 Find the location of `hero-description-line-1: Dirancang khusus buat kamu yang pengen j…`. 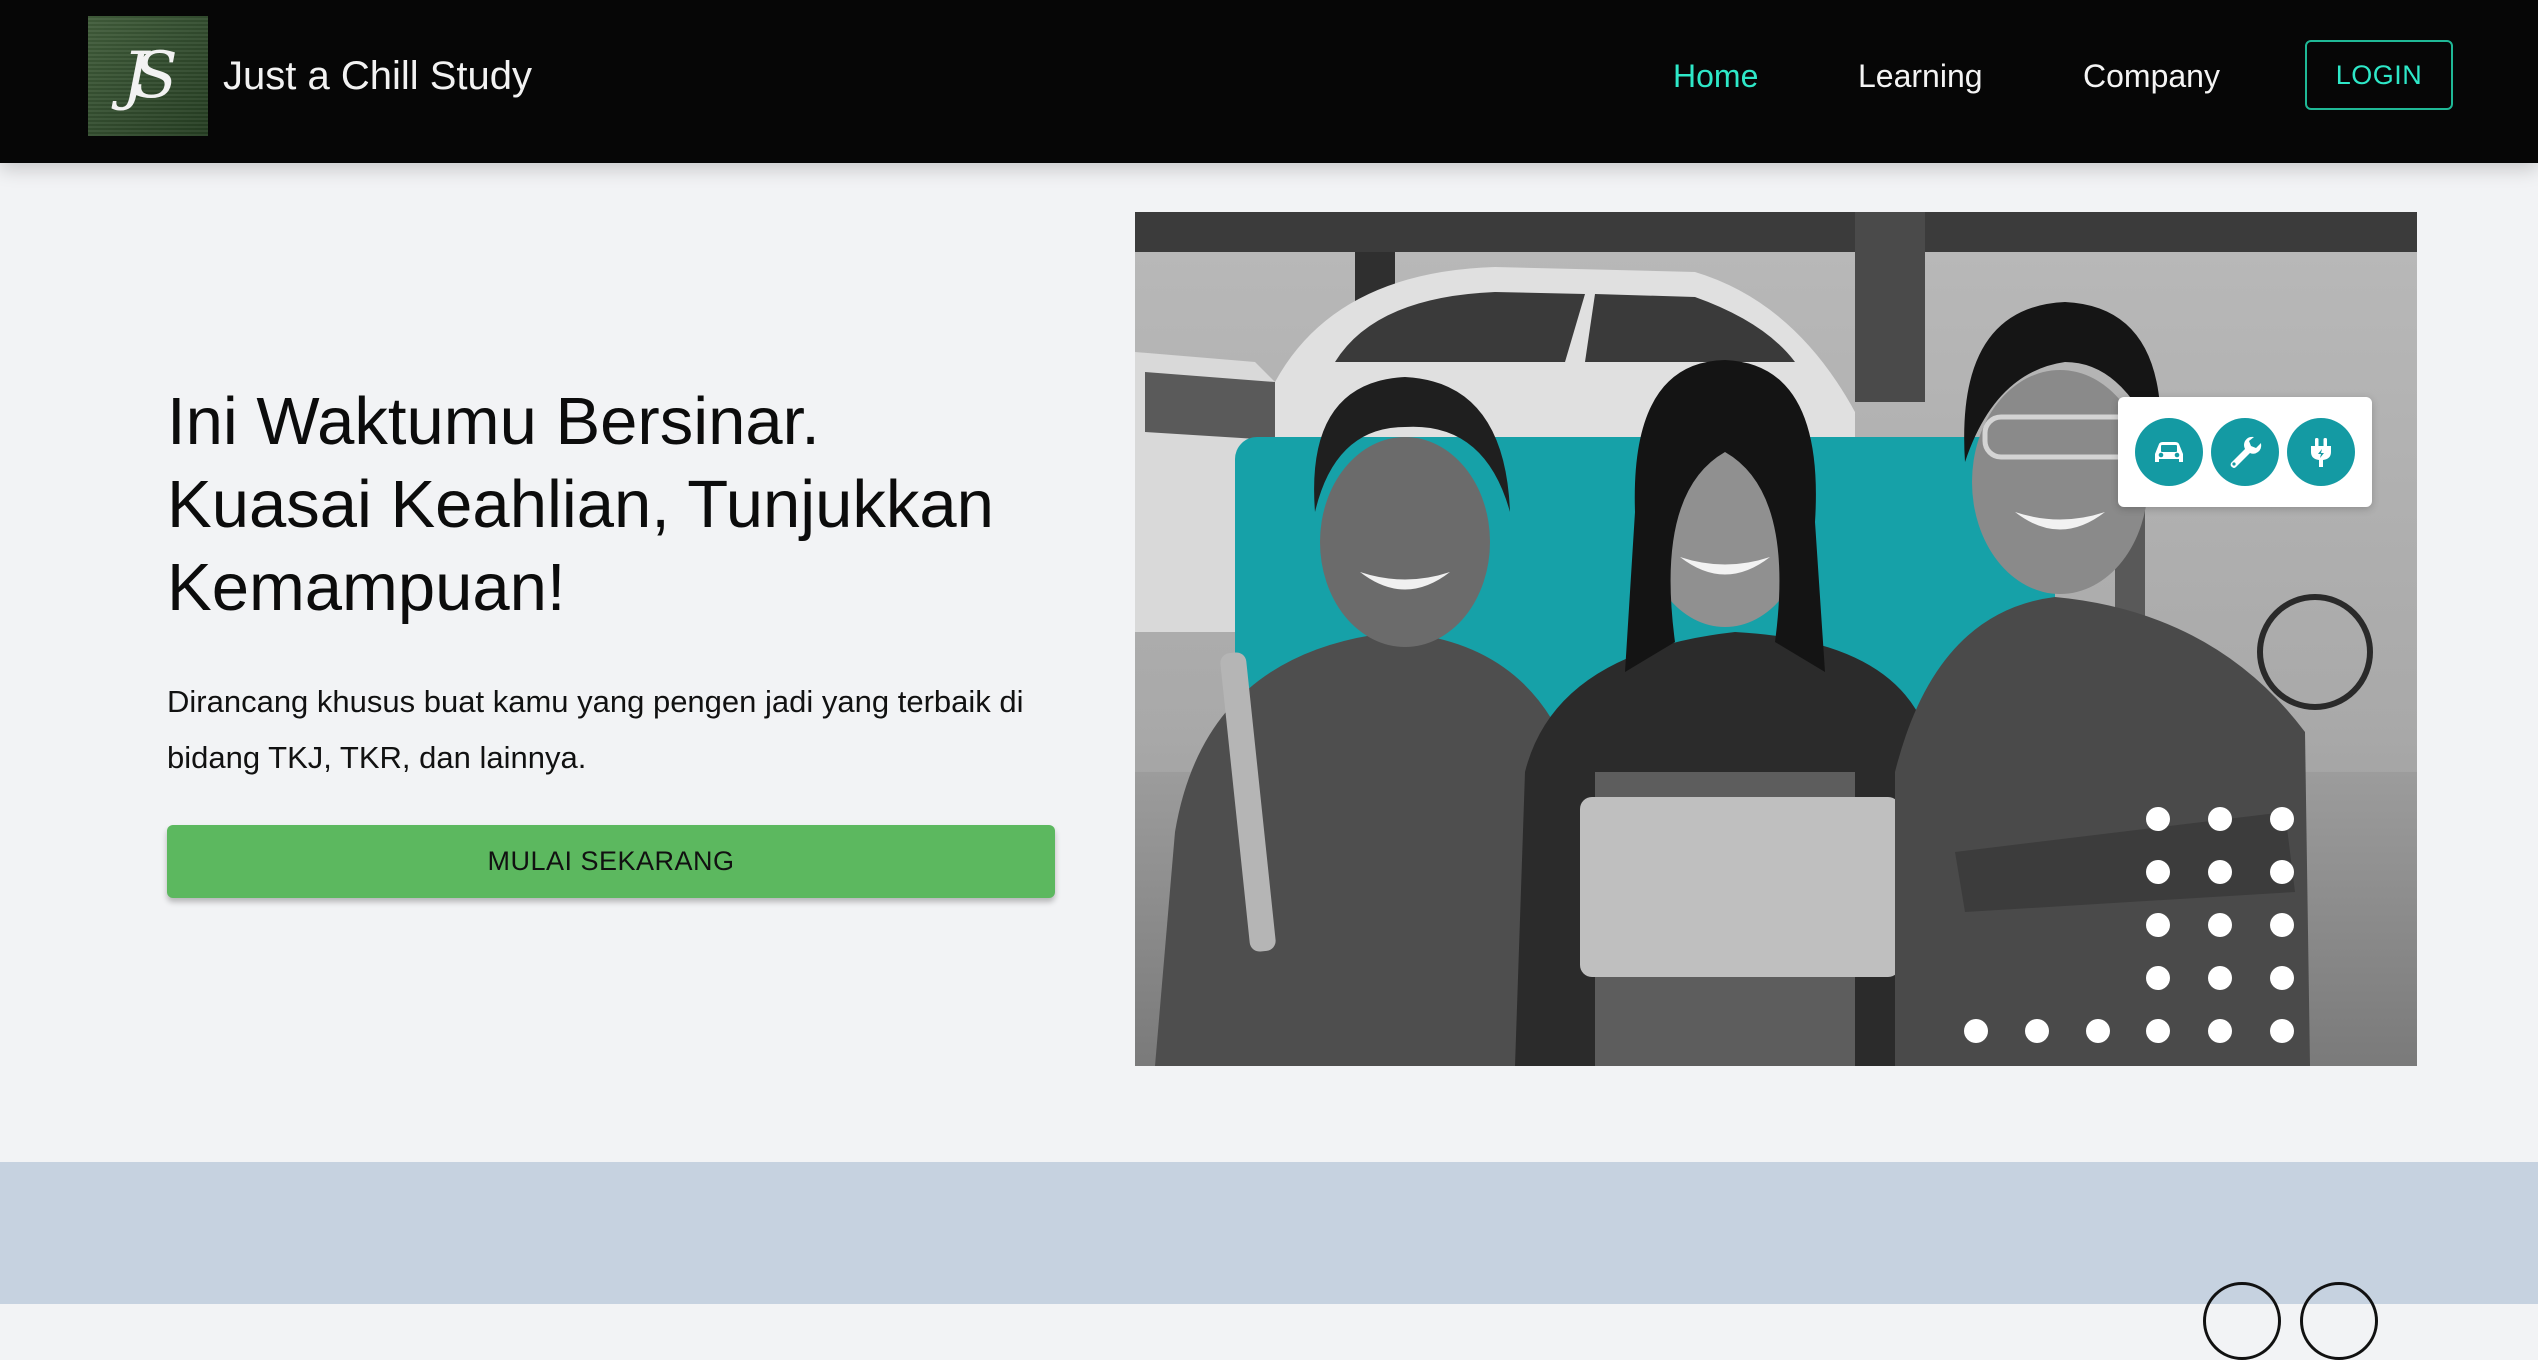

hero-description-line-1: Dirancang khusus buat kamu yang pengen j… is located at coordinates (595, 701).